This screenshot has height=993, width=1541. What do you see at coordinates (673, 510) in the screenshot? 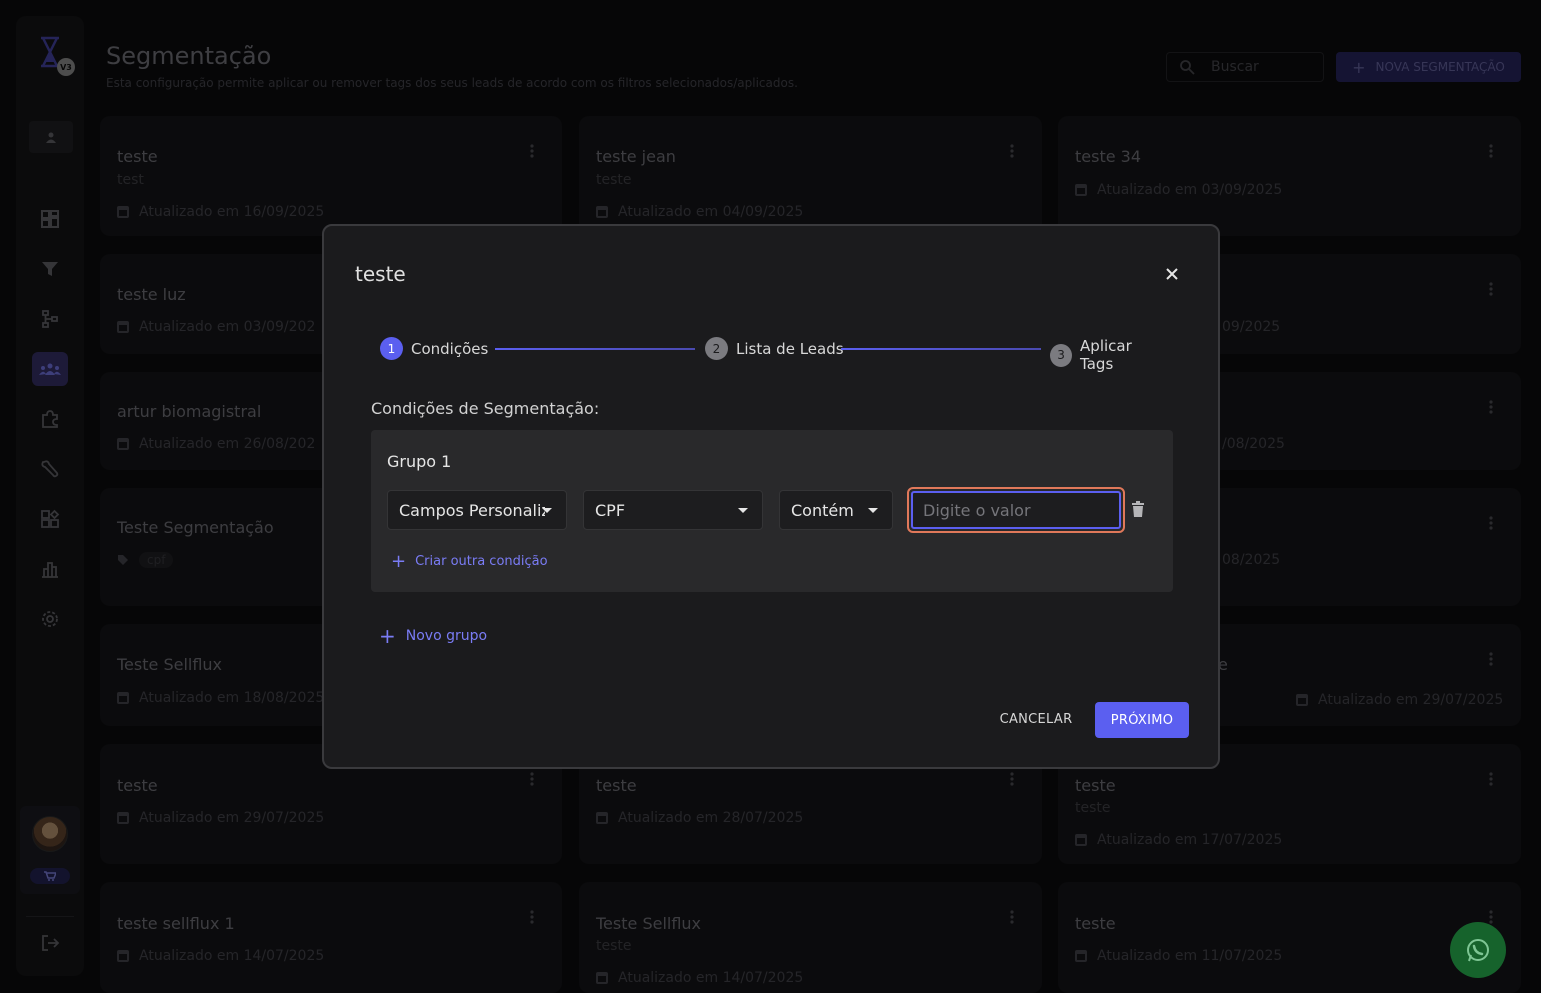
I see `field-name-select: CPF` at bounding box center [673, 510].